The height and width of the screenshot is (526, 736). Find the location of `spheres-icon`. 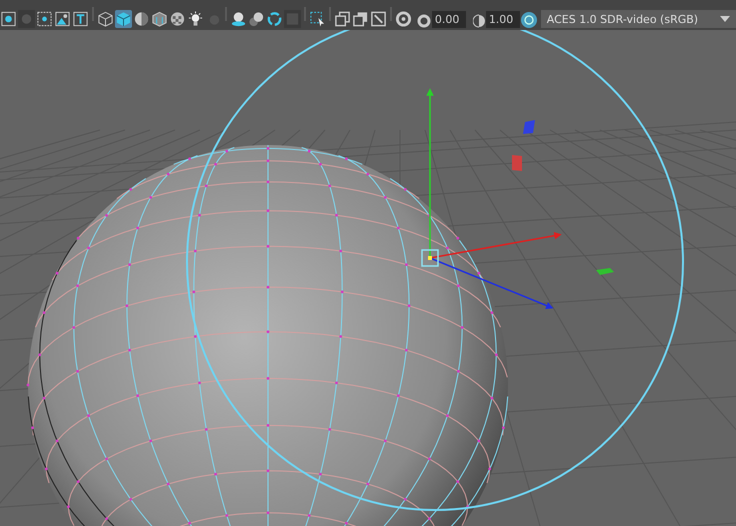

spheres-icon is located at coordinates (256, 19).